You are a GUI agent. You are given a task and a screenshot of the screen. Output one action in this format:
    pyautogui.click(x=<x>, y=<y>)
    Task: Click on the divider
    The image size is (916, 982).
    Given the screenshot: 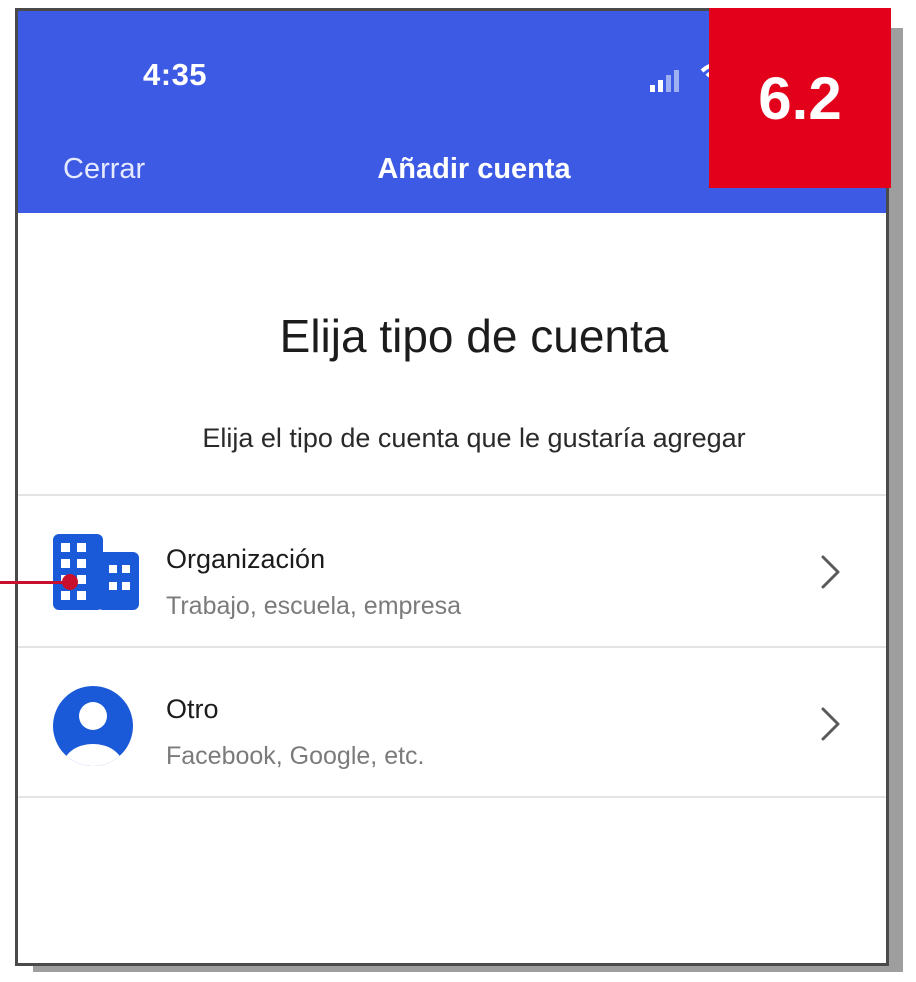 What is the action you would take?
    pyautogui.click(x=452, y=797)
    